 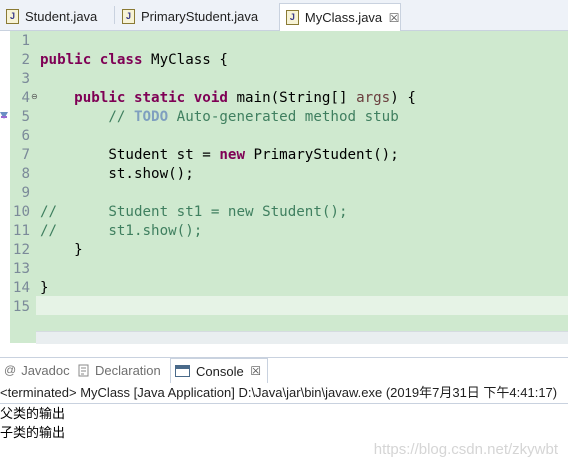 I want to click on code-line: st.show();, so click(x=117, y=174).